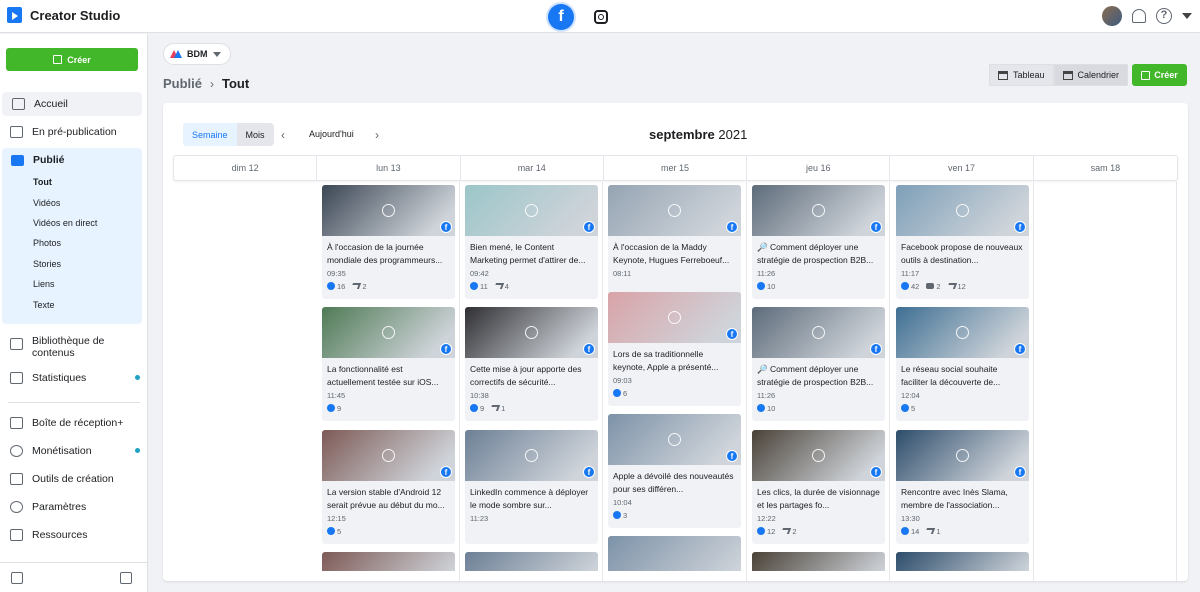 This screenshot has width=1200, height=592. Describe the element at coordinates (331, 134) in the screenshot. I see `today-button: Aujourd'hui` at that location.